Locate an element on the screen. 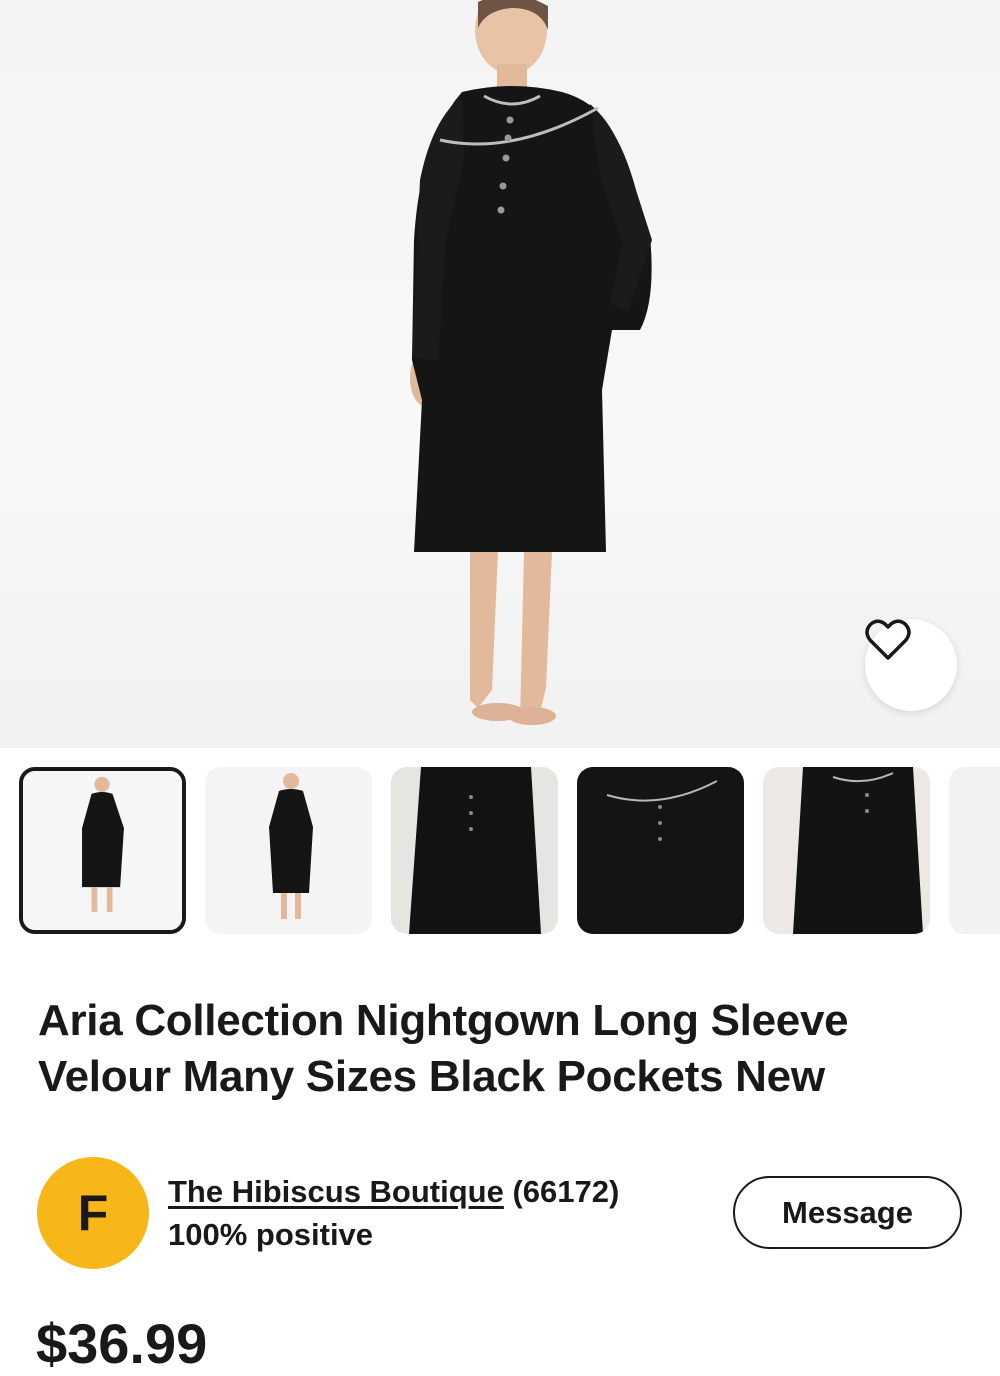  thumbnail-model-side is located at coordinates (288, 850).